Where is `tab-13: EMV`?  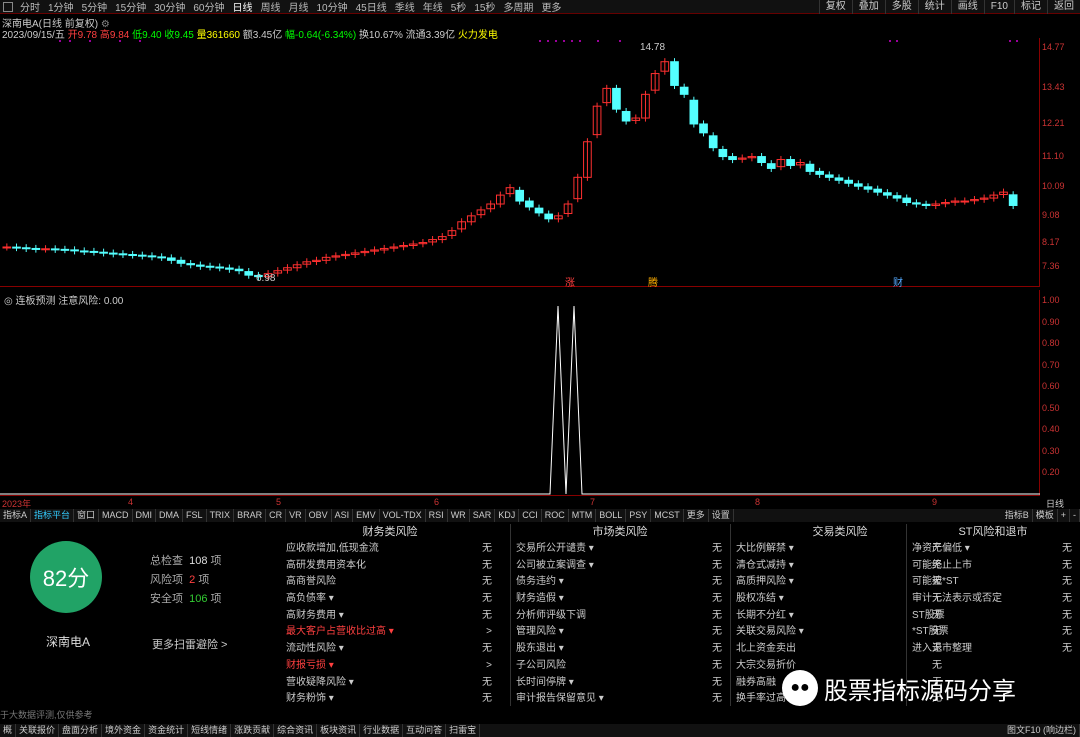 tab-13: EMV is located at coordinates (366, 515).